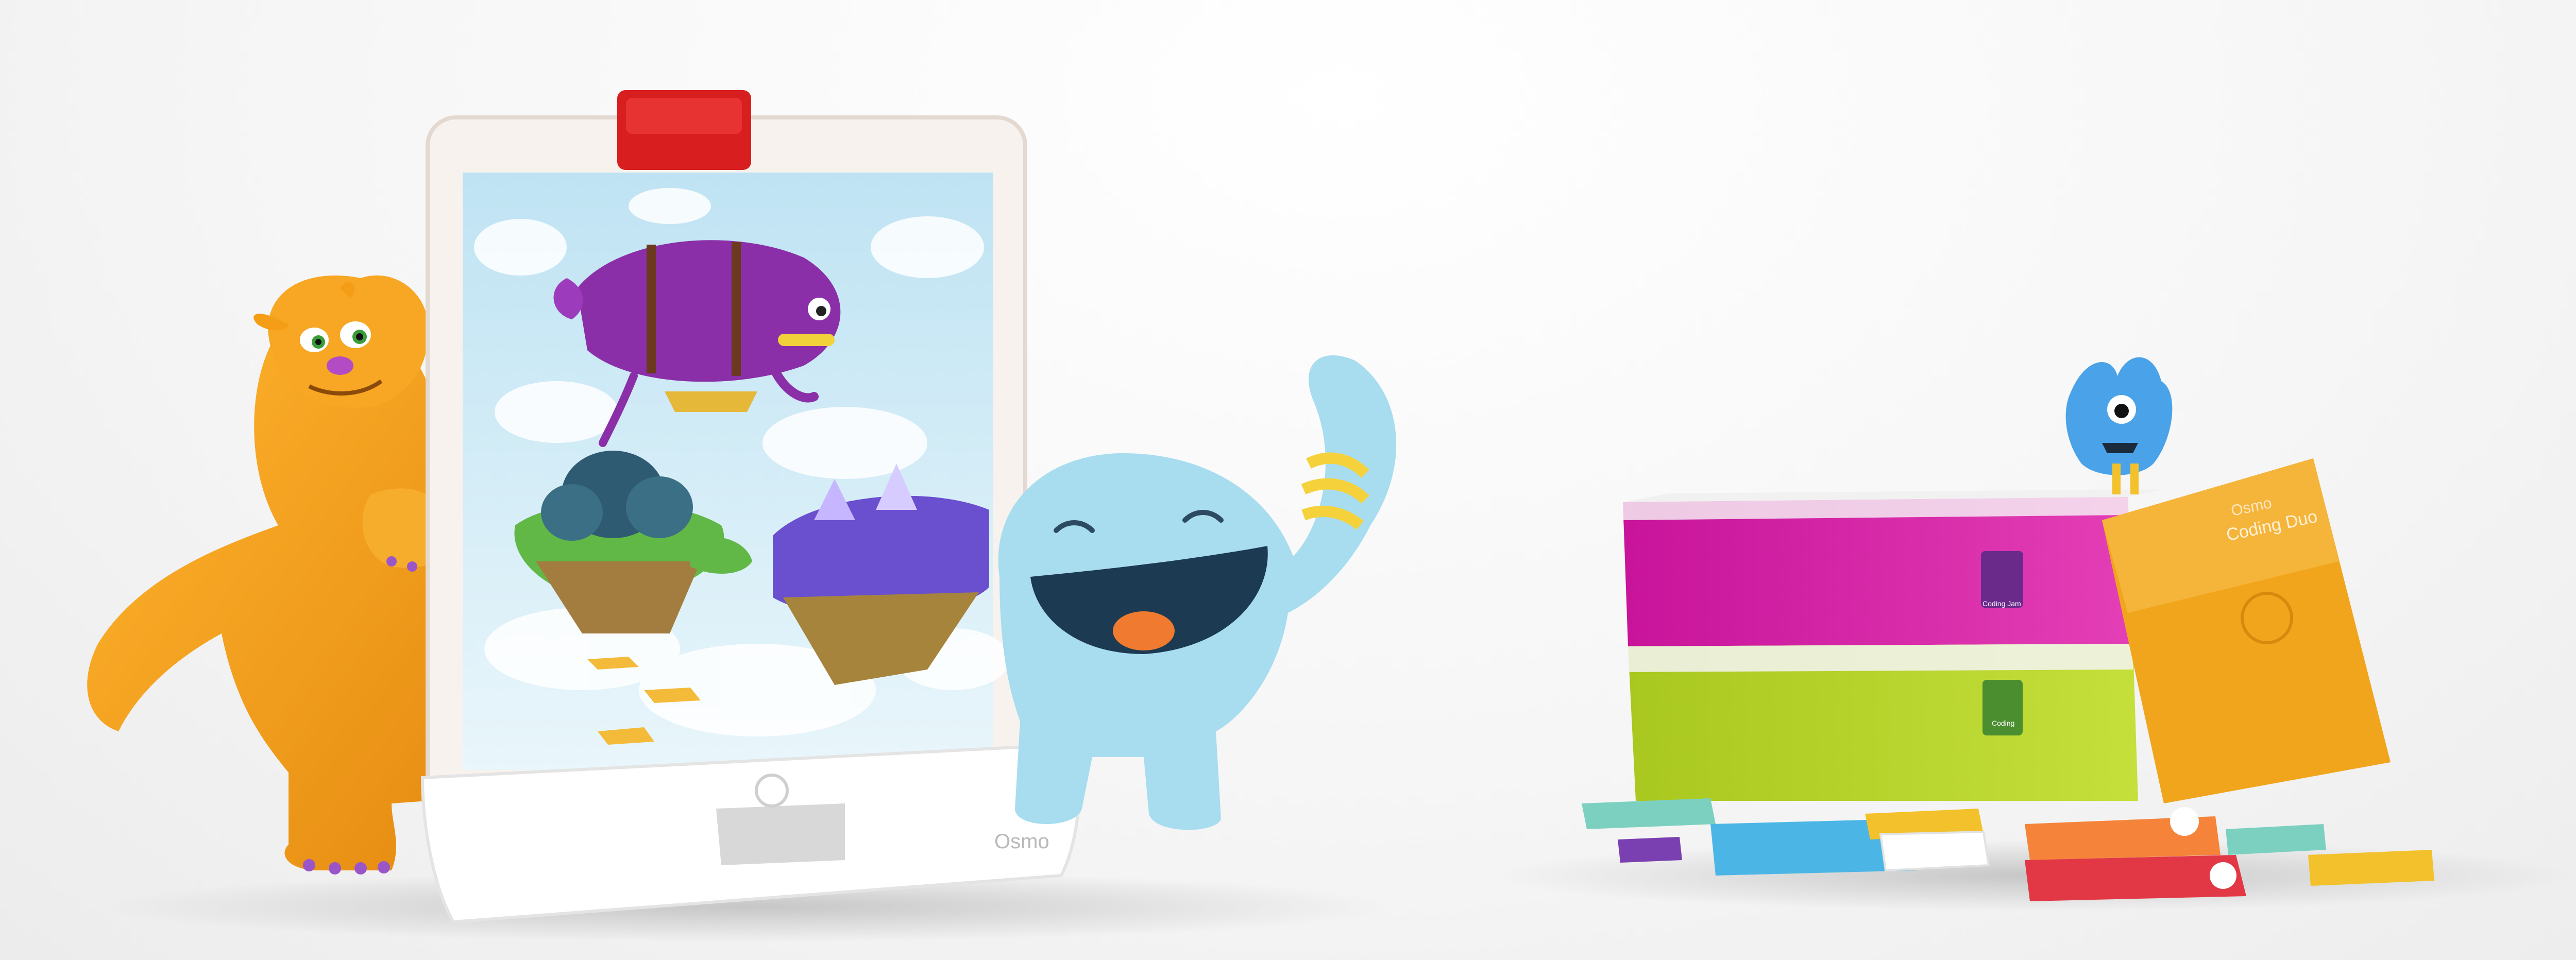 The width and height of the screenshot is (2576, 960). Describe the element at coordinates (2003, 723) in the screenshot. I see `green-tray-label: Coding` at that location.